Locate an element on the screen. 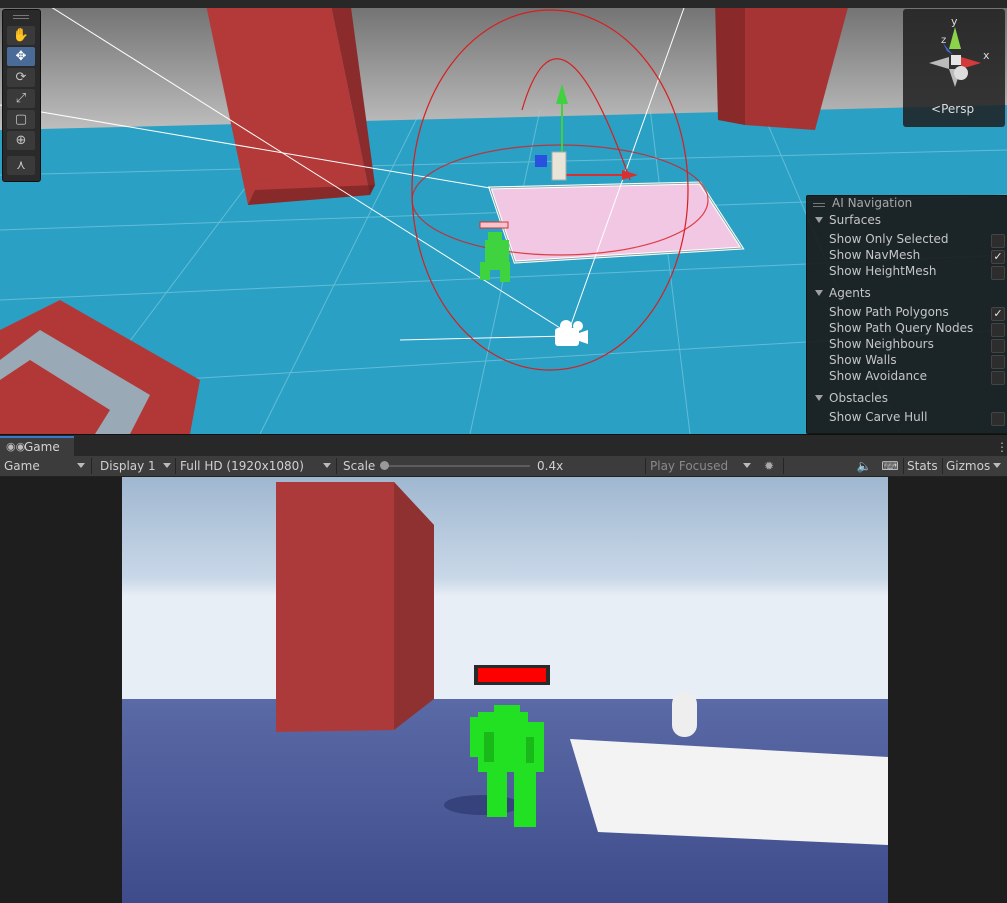  custom-tool-icon: ⋏ is located at coordinates (21, 165).